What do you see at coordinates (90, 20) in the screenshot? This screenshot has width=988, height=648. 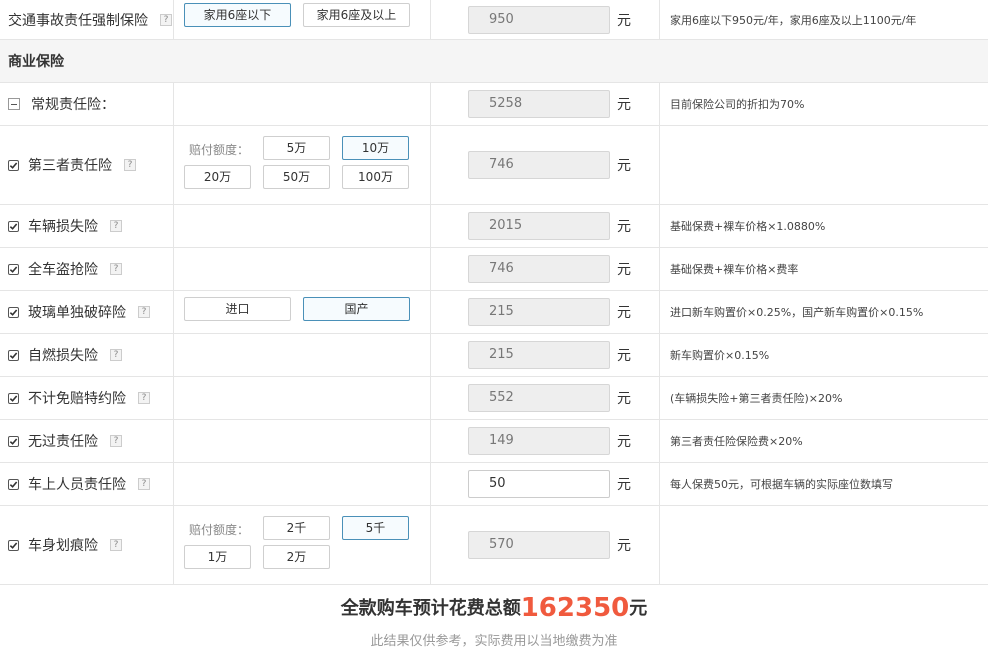 I see `compulsory-insurance-label: 交通事故责任强制保险 ?` at bounding box center [90, 20].